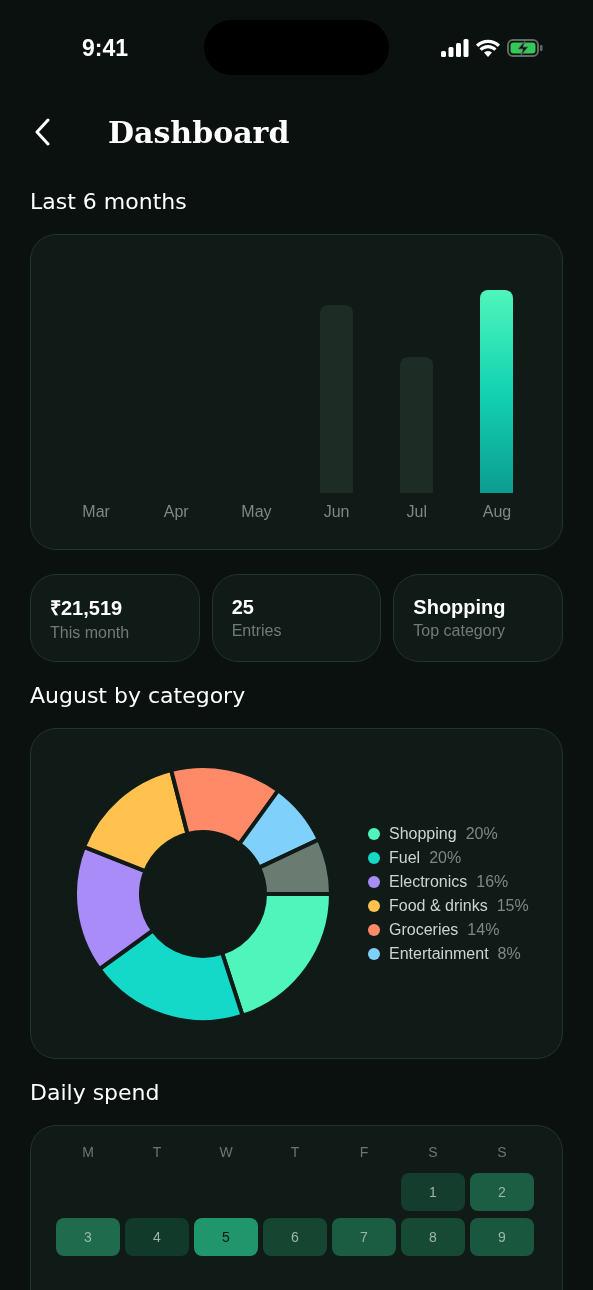 This screenshot has width=593, height=1290. Describe the element at coordinates (502, 1192) in the screenshot. I see `day-cell: 2` at that location.